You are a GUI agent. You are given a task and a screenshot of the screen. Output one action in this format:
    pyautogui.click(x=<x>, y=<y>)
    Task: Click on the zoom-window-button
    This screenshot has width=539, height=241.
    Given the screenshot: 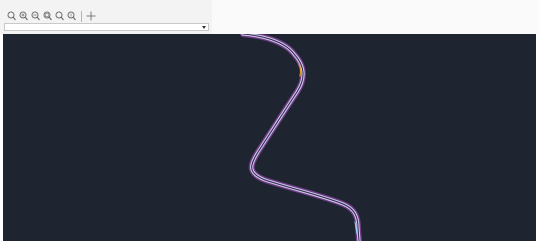 What is the action you would take?
    pyautogui.click(x=11, y=16)
    